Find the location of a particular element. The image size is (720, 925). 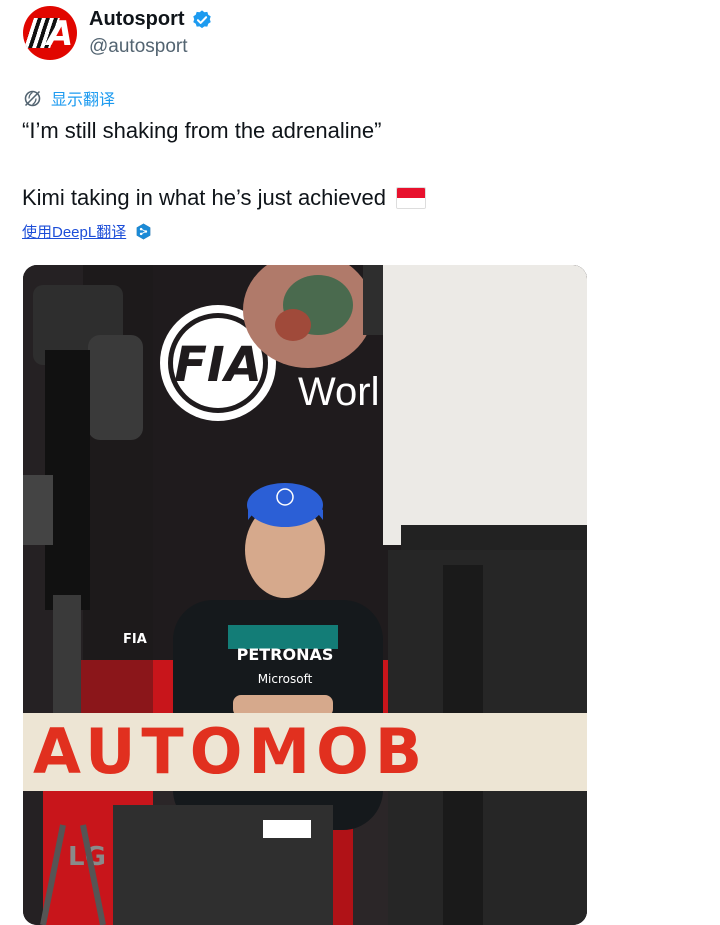

automobile-banner-text: AUTOMOB is located at coordinates (230, 751).